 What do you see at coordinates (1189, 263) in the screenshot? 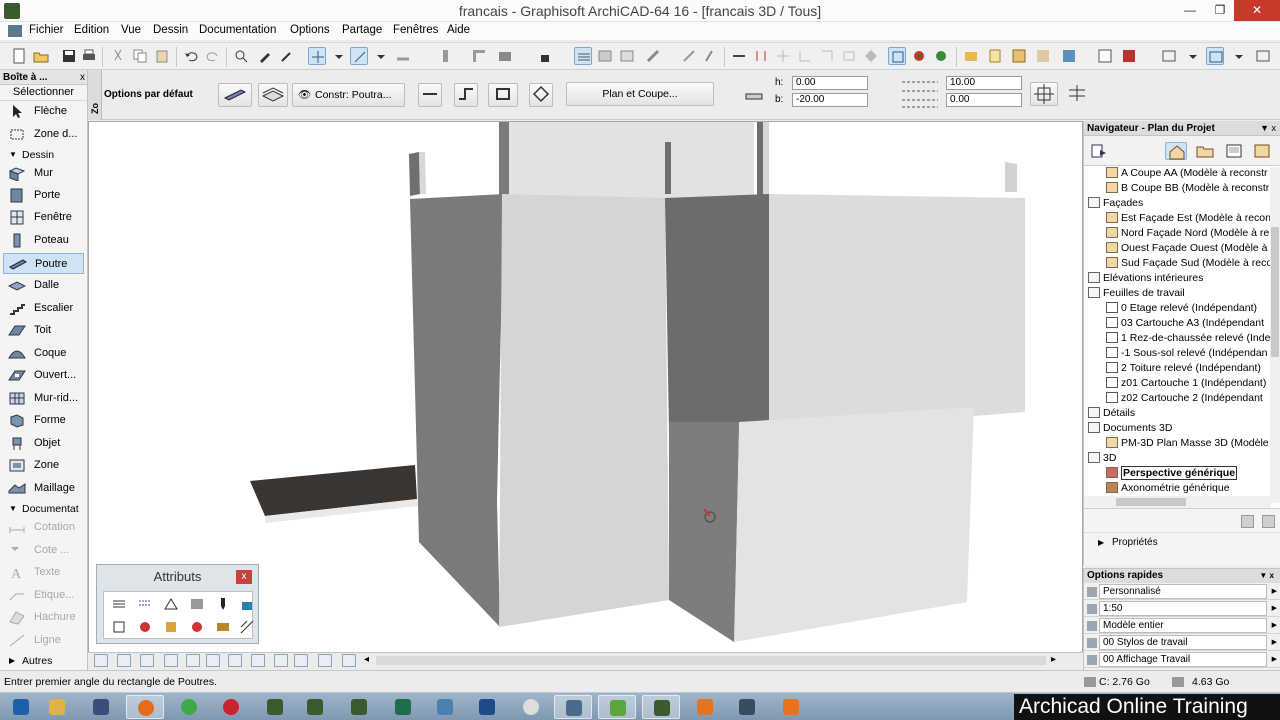
I see `nav-row: Sud Façade Sud (Modèle à reco` at bounding box center [1189, 263].